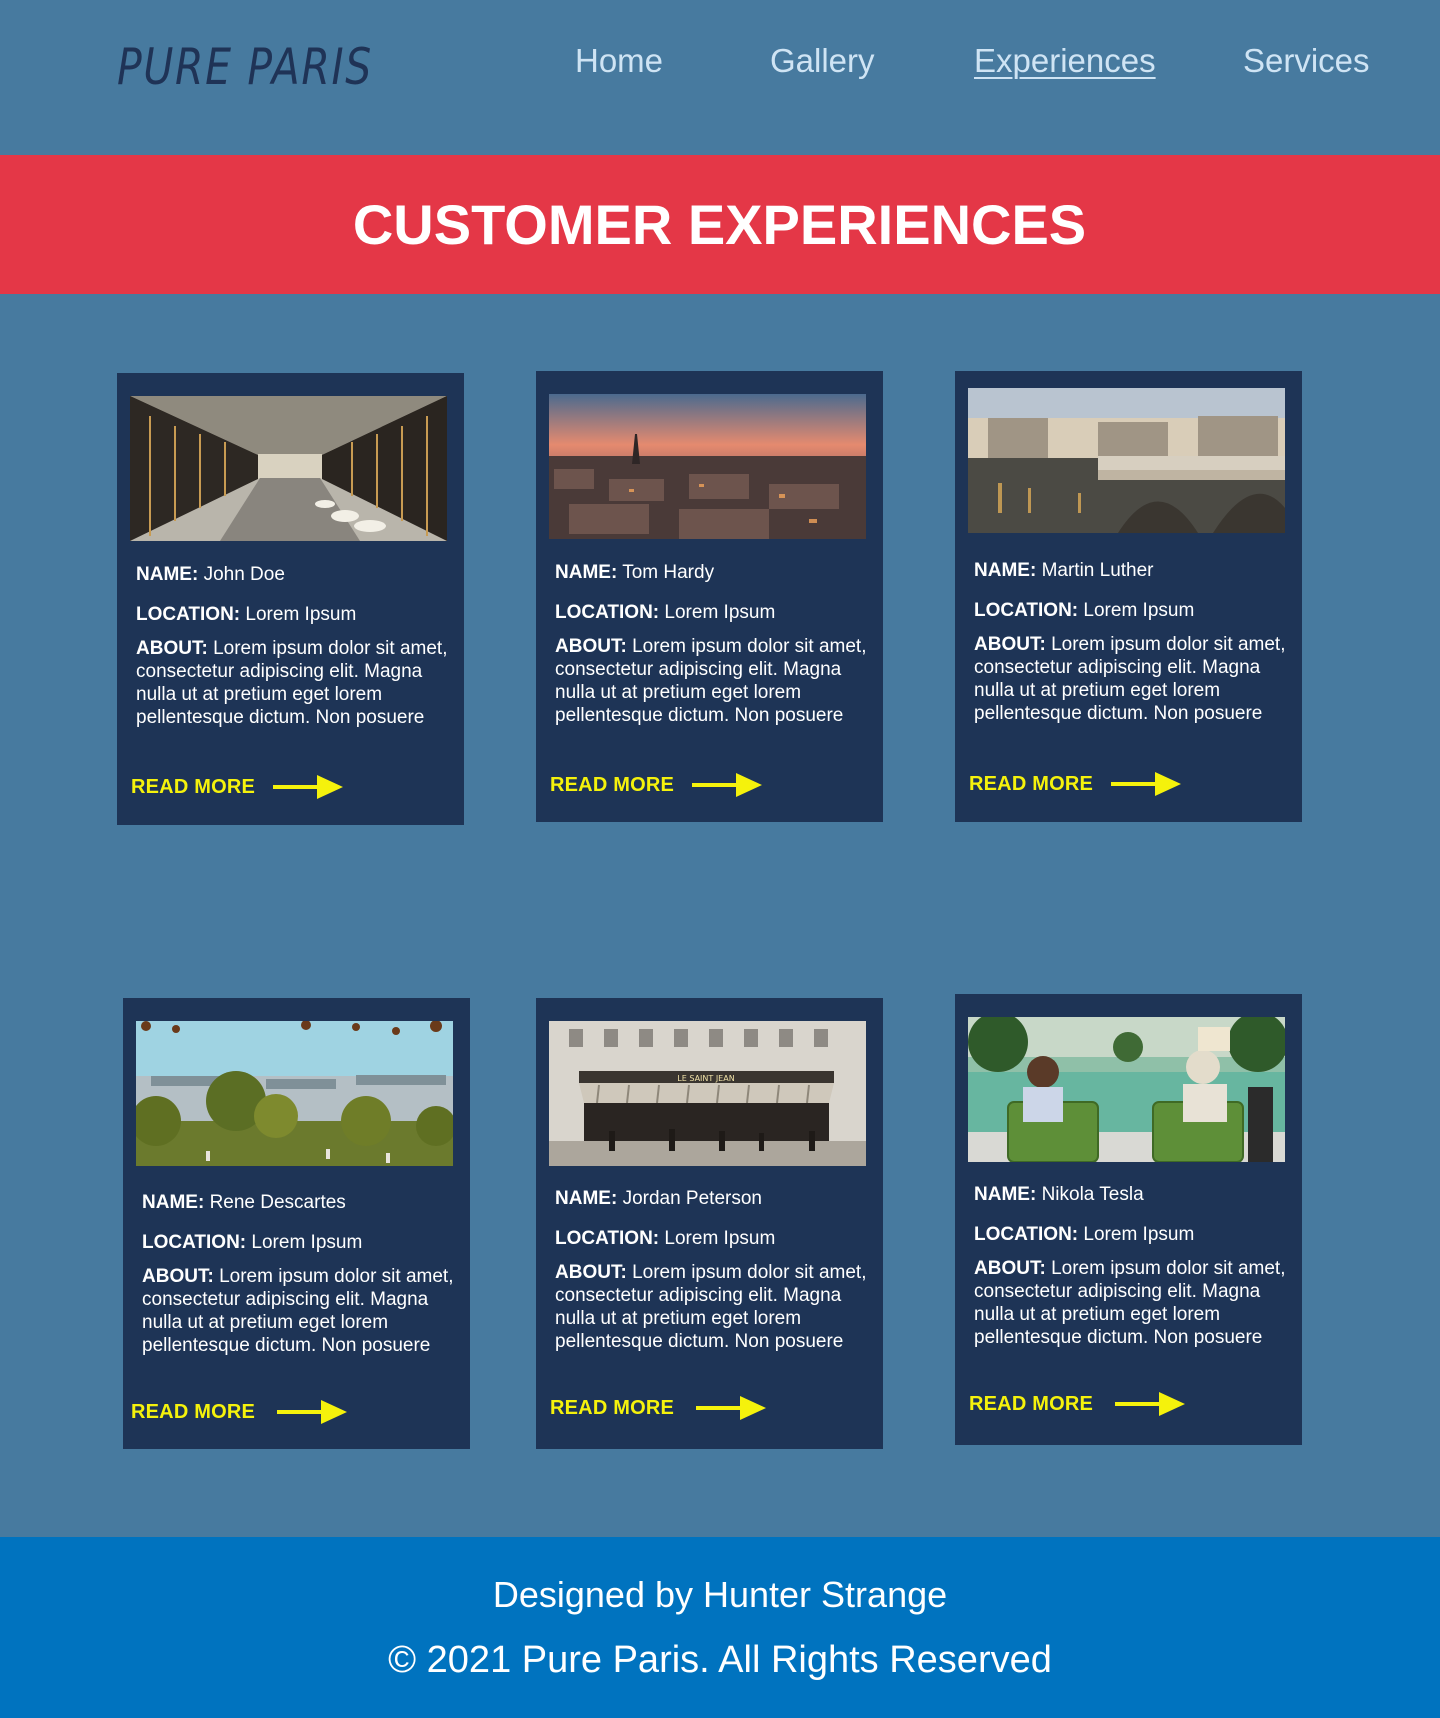 This screenshot has width=1440, height=1718. I want to click on page-banner: CUSTOMER EXPERIENCES, so click(720, 224).